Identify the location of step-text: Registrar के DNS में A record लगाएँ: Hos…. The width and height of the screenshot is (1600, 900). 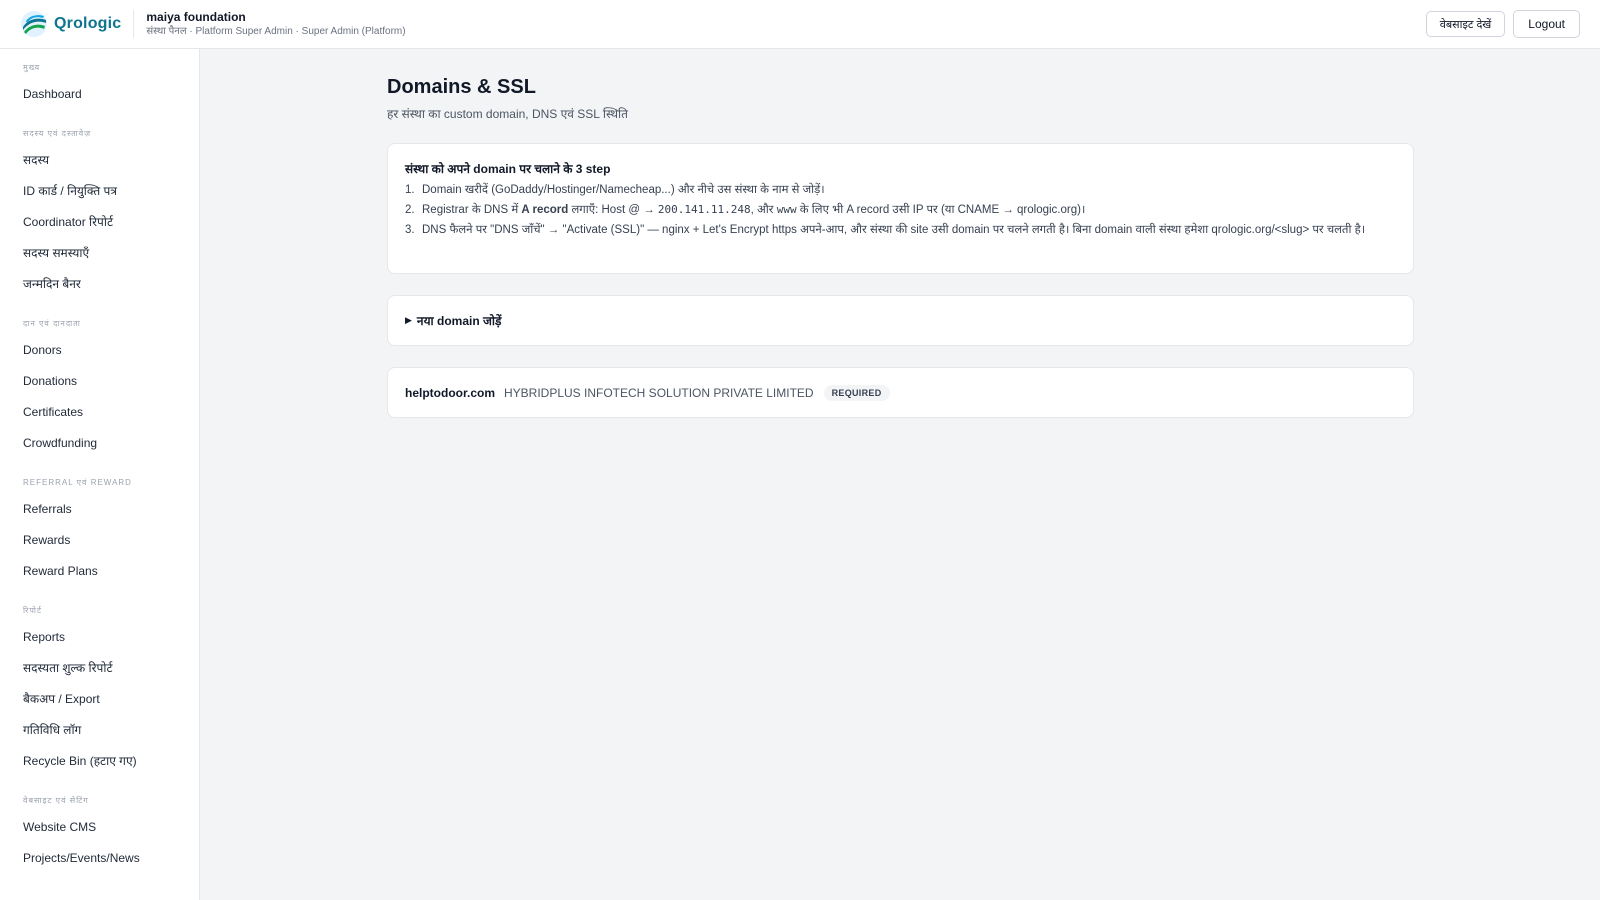
(909, 210).